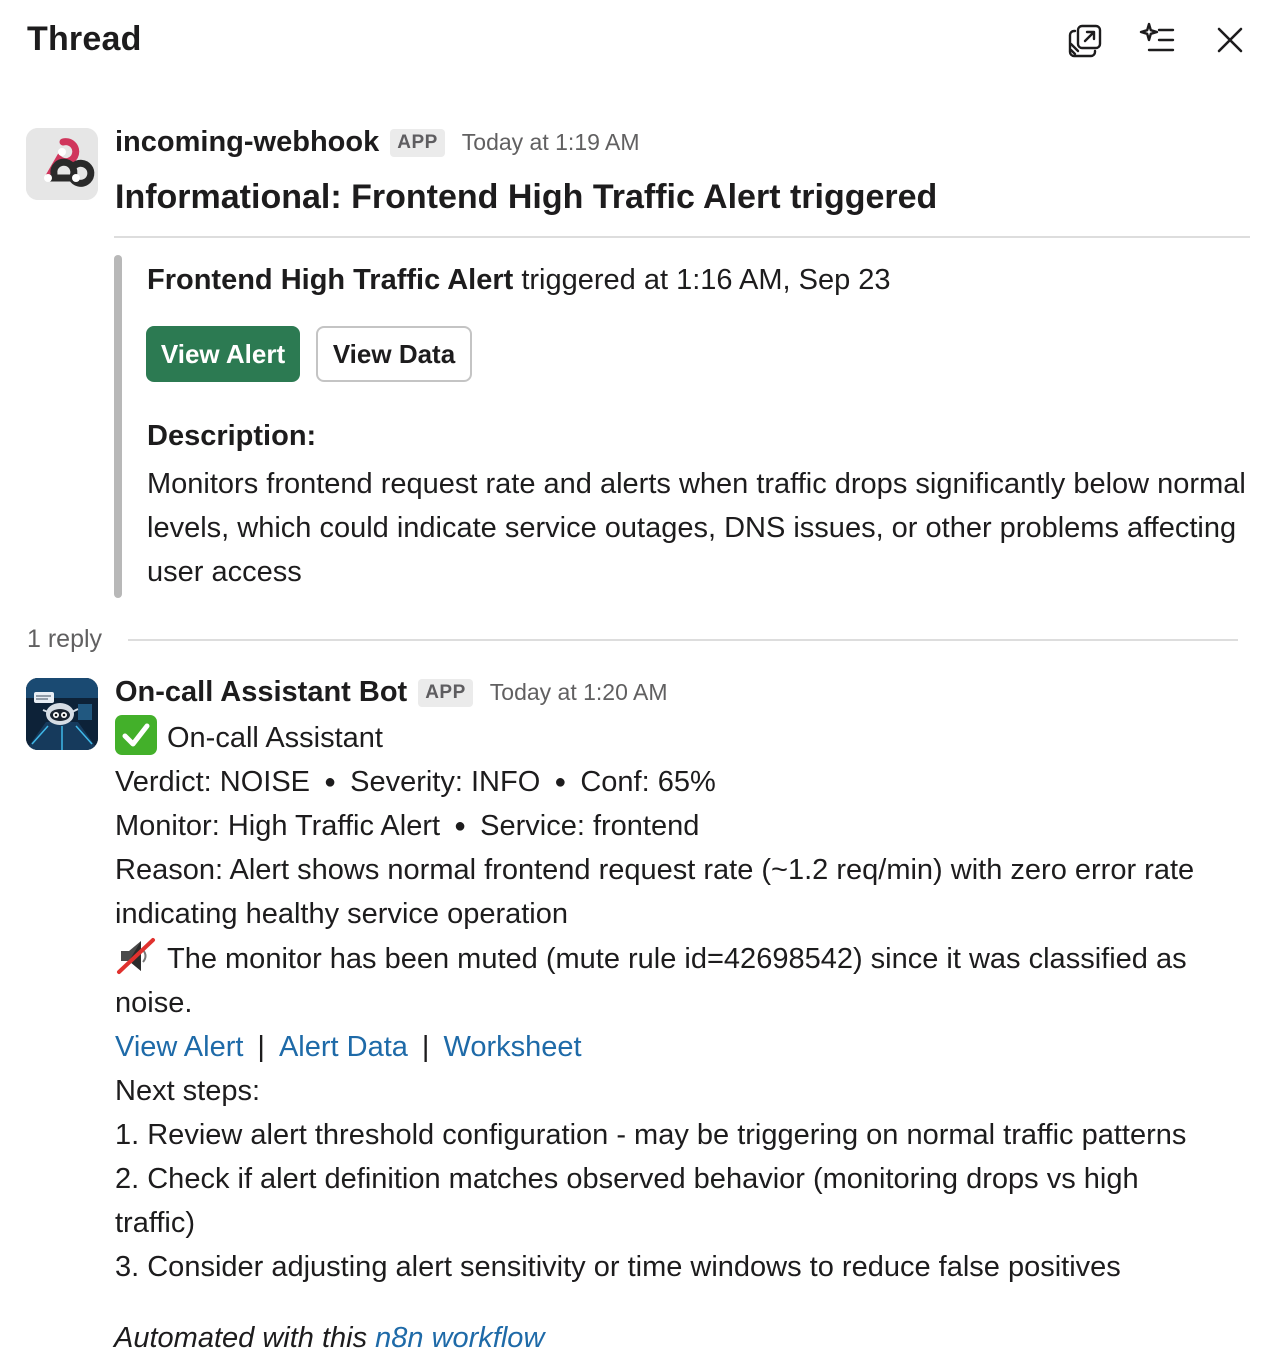 Image resolution: width=1274 pixels, height=1356 pixels. I want to click on timestamp: Today at 1:19 AM, so click(551, 142).